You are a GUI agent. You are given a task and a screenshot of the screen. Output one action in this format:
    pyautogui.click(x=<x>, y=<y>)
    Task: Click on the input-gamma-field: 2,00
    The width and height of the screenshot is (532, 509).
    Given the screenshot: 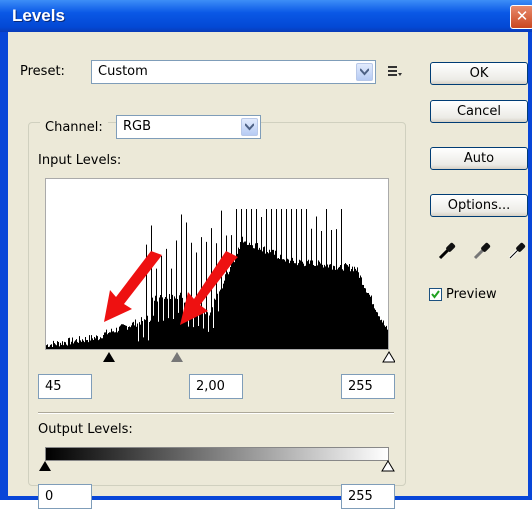 What is the action you would take?
    pyautogui.click(x=216, y=386)
    